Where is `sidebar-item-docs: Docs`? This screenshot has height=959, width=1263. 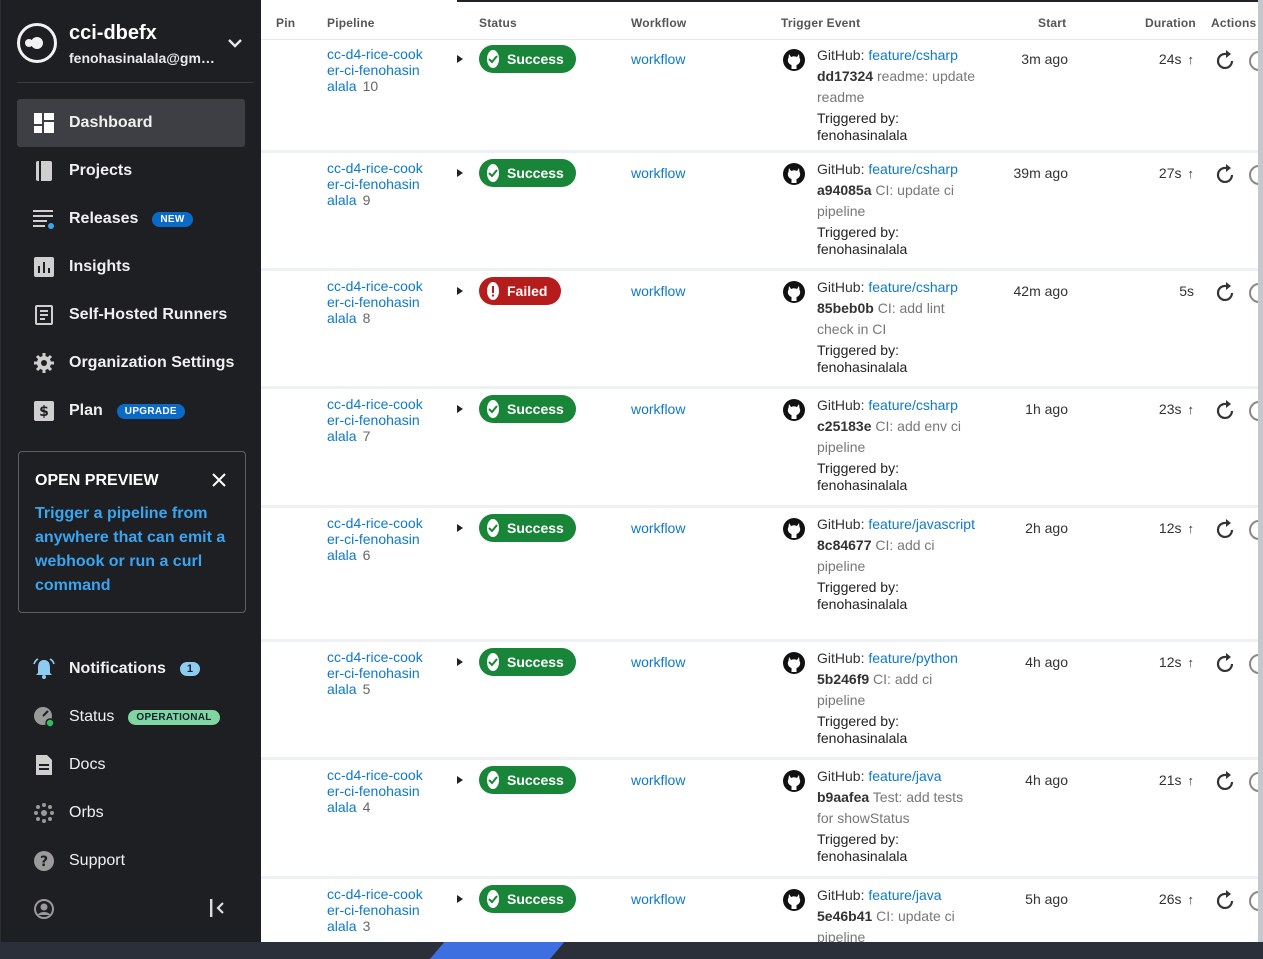 sidebar-item-docs: Docs is located at coordinates (131, 765).